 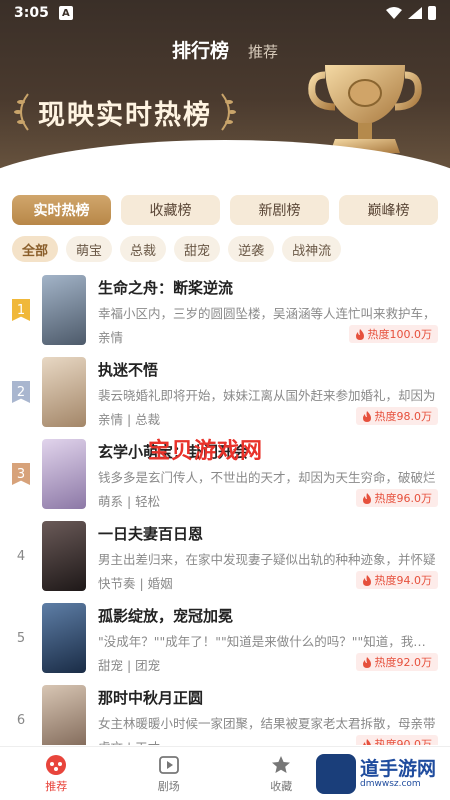 What do you see at coordinates (267, 395) in the screenshot?
I see `drama-desc: 裴云晓婚礼即将开始，妹妹江离从国外赶来参加婚礼，却因为` at bounding box center [267, 395].